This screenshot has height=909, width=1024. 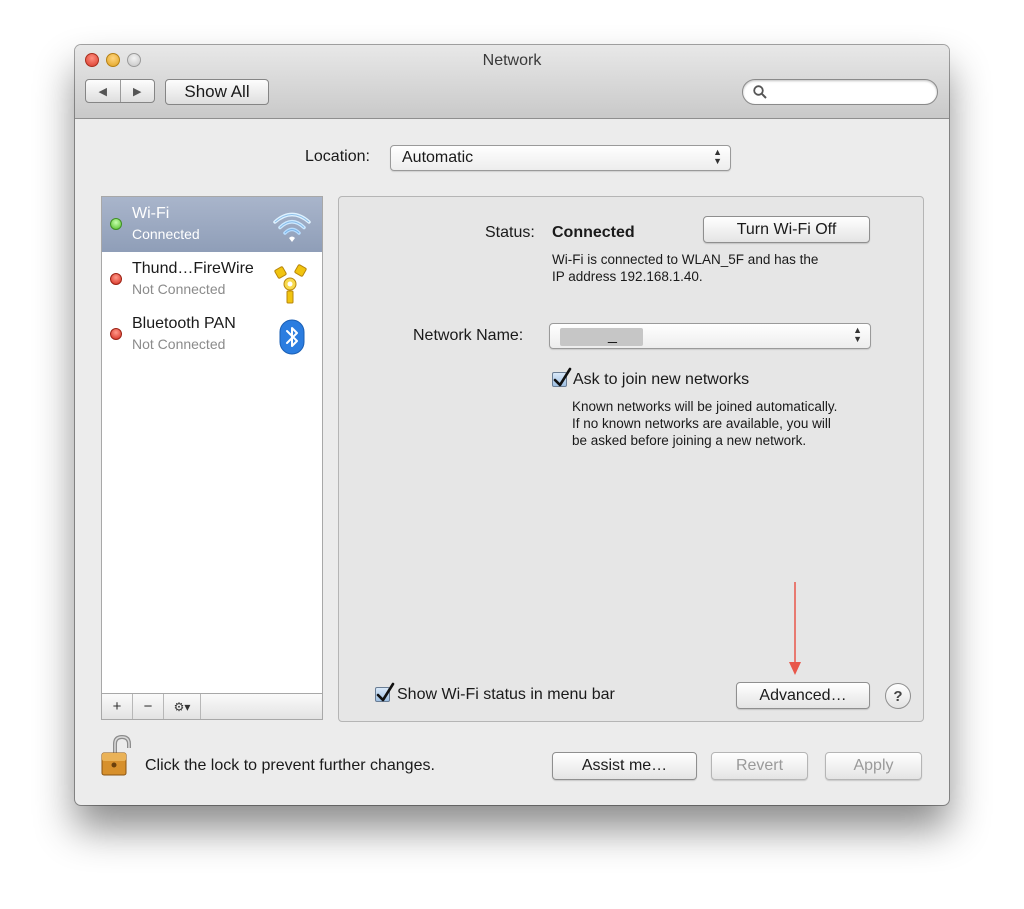 I want to click on location-value: Automatic, so click(x=438, y=157).